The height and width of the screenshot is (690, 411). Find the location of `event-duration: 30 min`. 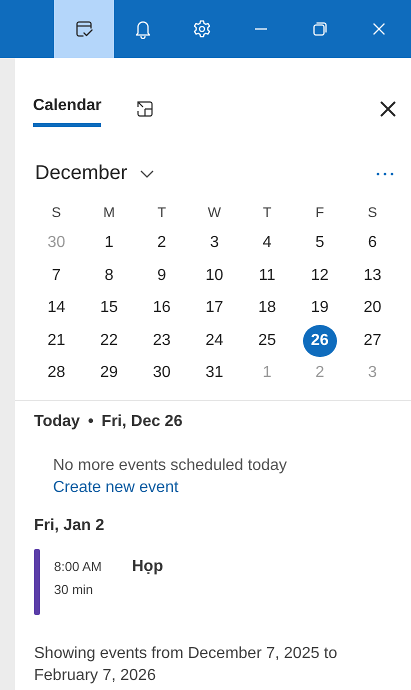

event-duration: 30 min is located at coordinates (74, 589).